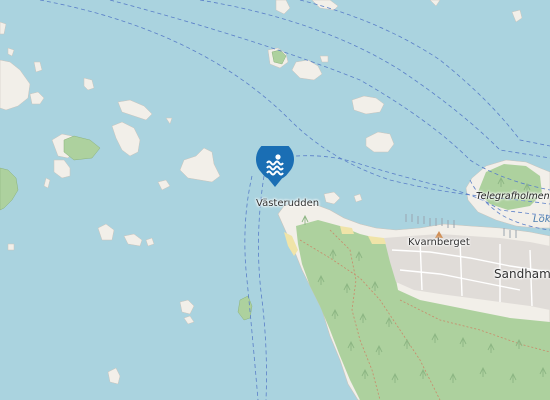 The image size is (550, 400). Describe the element at coordinates (541, 219) in the screenshot. I see `water-label: Lökh` at that location.